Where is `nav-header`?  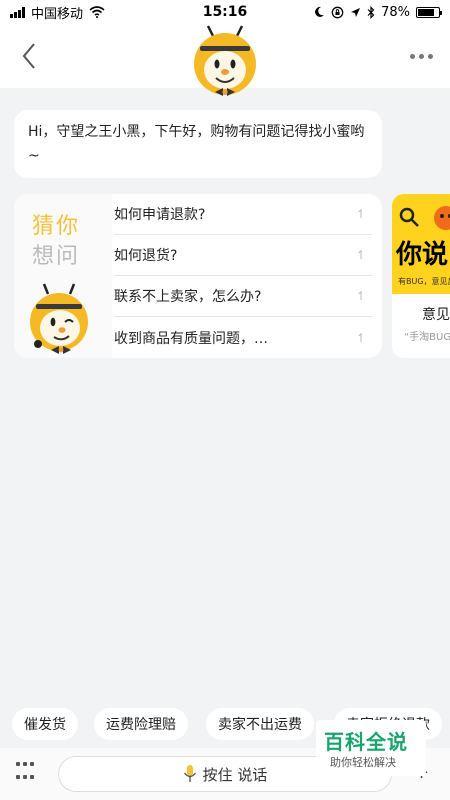
nav-header is located at coordinates (225, 60).